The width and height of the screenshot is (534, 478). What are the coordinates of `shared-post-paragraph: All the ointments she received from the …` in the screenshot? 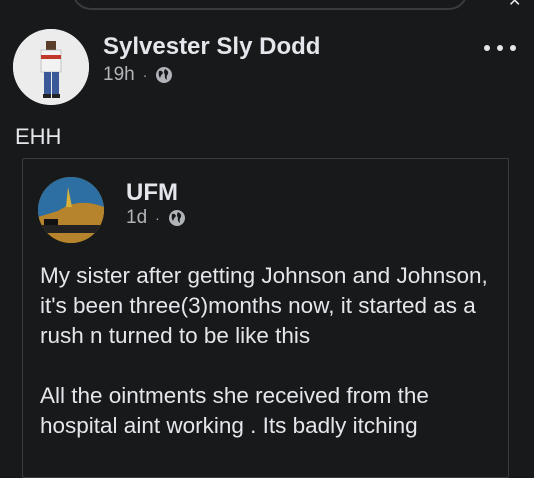 It's located at (234, 410).